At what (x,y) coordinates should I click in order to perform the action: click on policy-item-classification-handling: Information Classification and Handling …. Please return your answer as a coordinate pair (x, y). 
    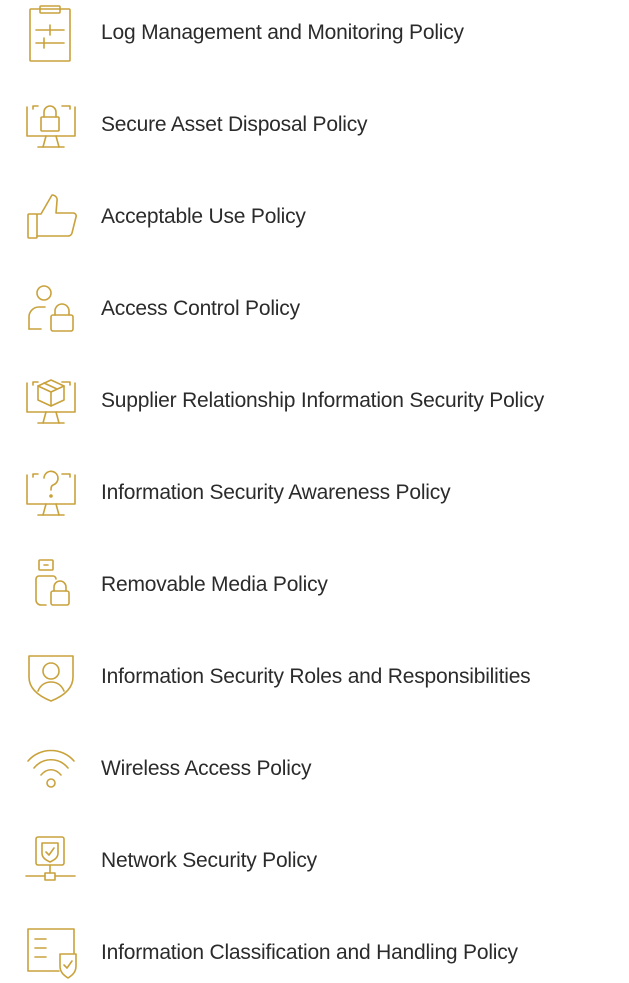
    Looking at the image, I should click on (314, 953).